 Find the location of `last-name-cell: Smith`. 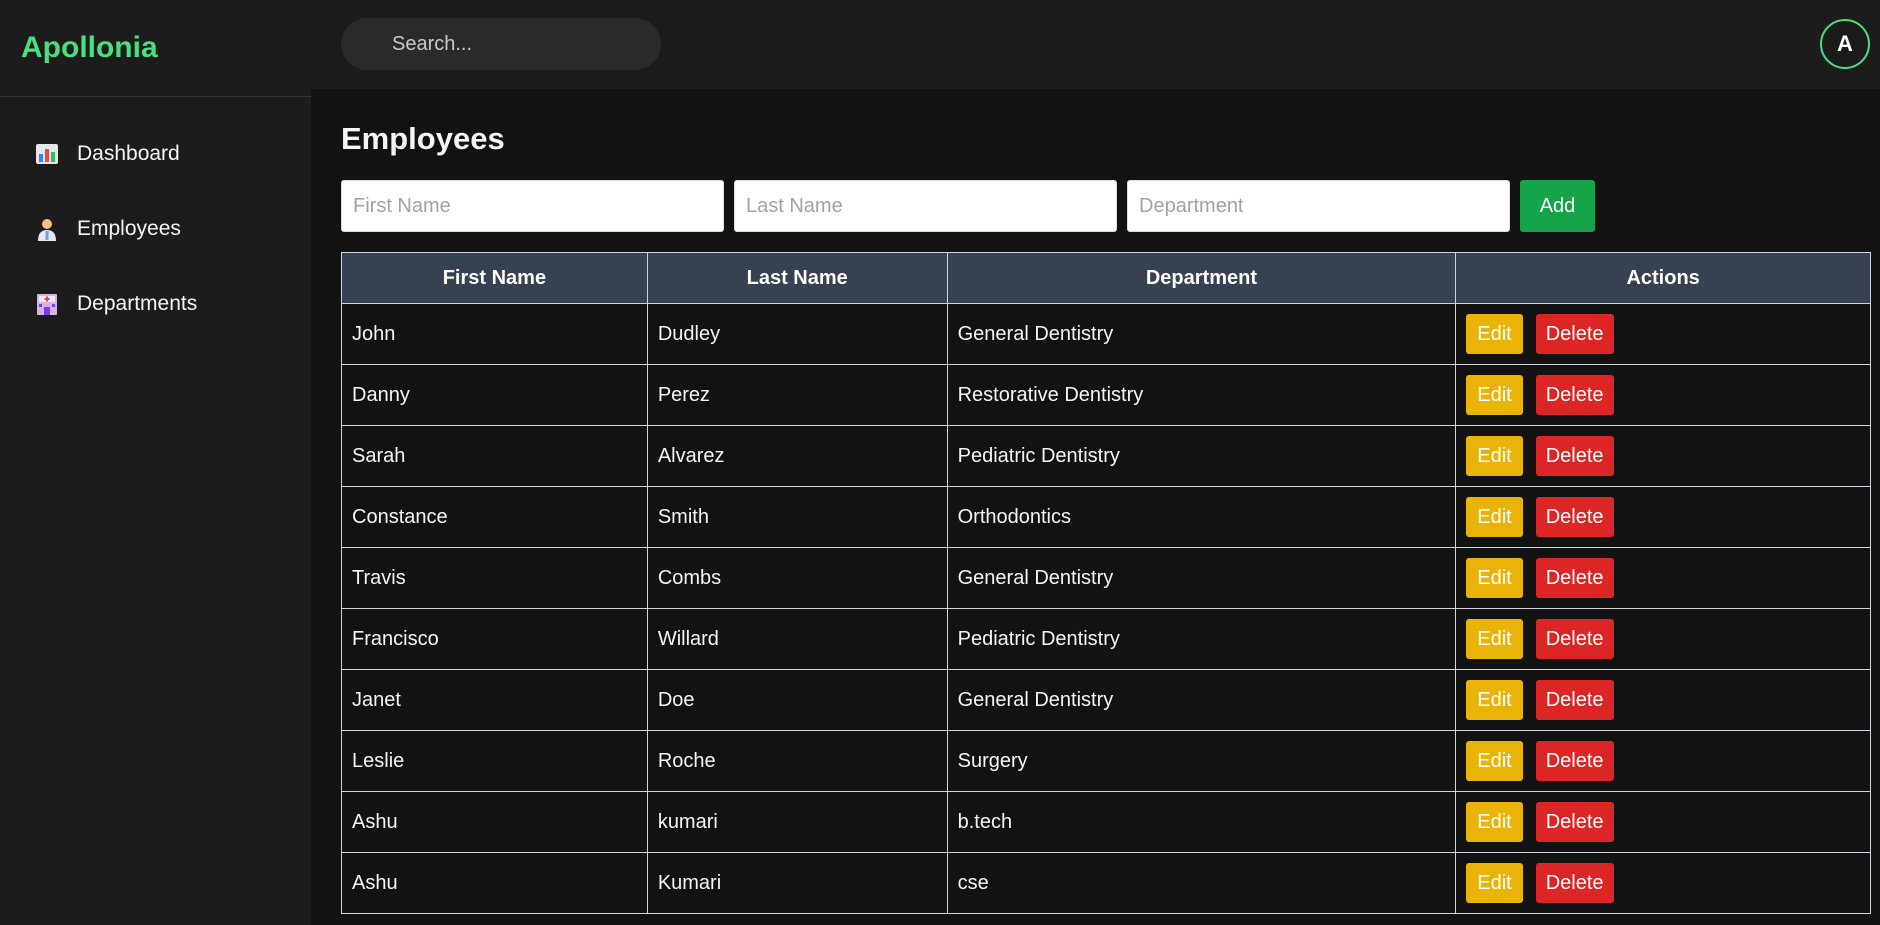

last-name-cell: Smith is located at coordinates (797, 517).